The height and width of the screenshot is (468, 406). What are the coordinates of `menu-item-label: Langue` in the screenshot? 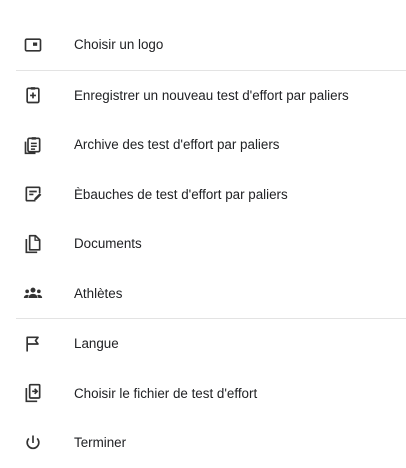 It's located at (96, 344).